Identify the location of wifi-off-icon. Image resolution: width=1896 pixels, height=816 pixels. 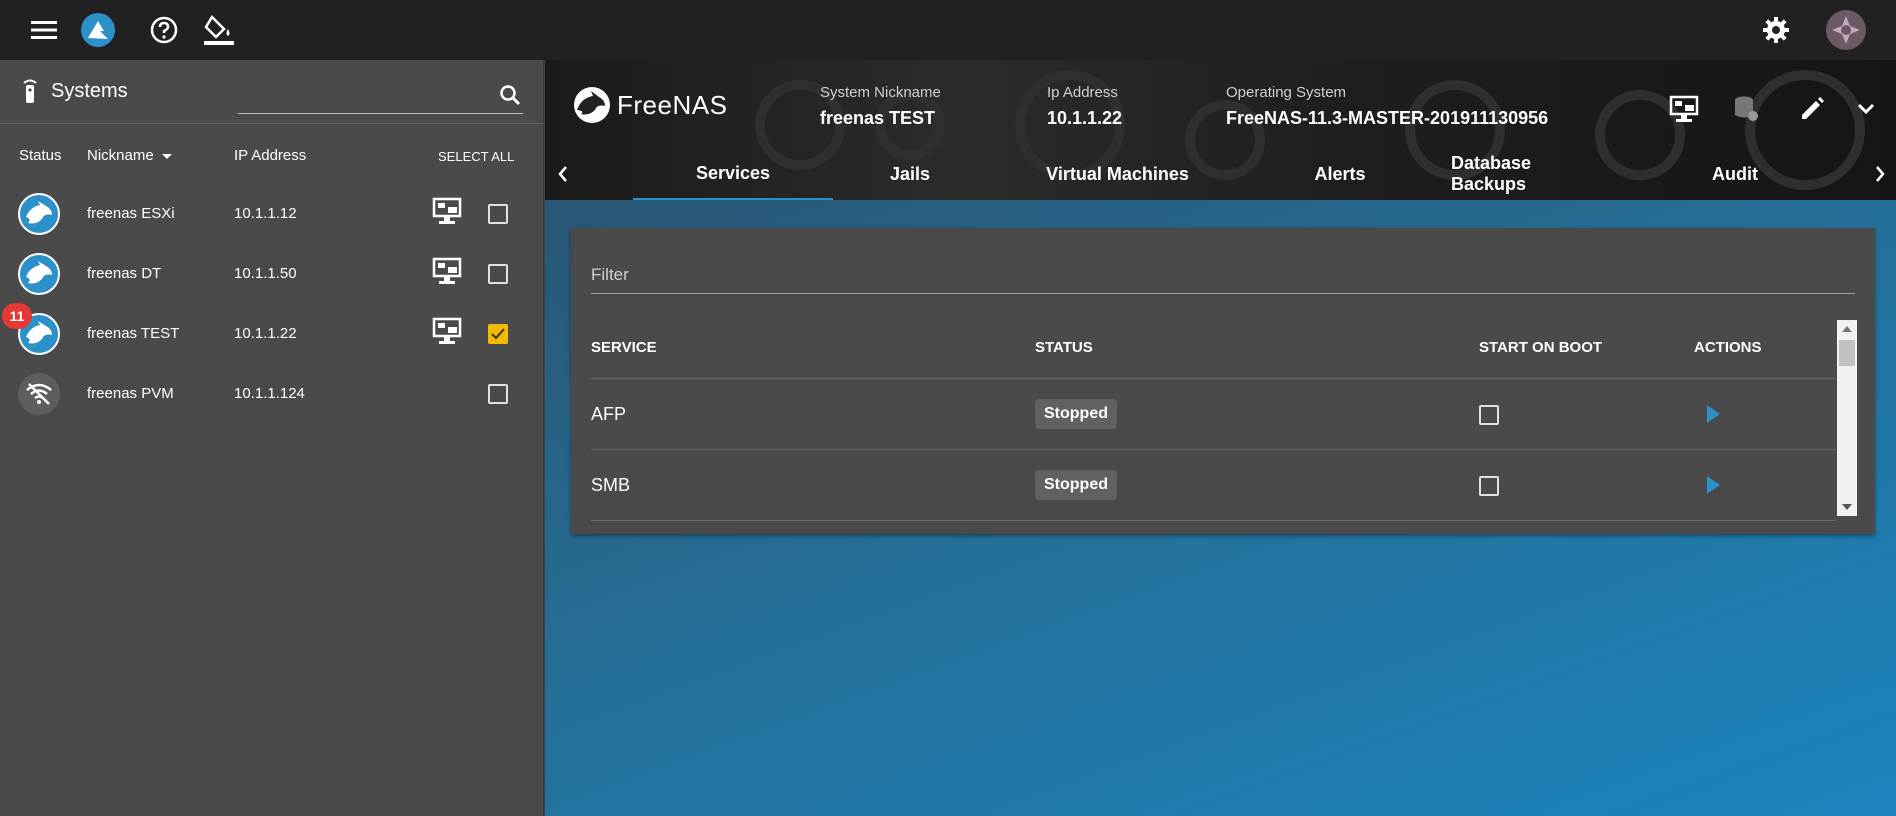
(39, 394).